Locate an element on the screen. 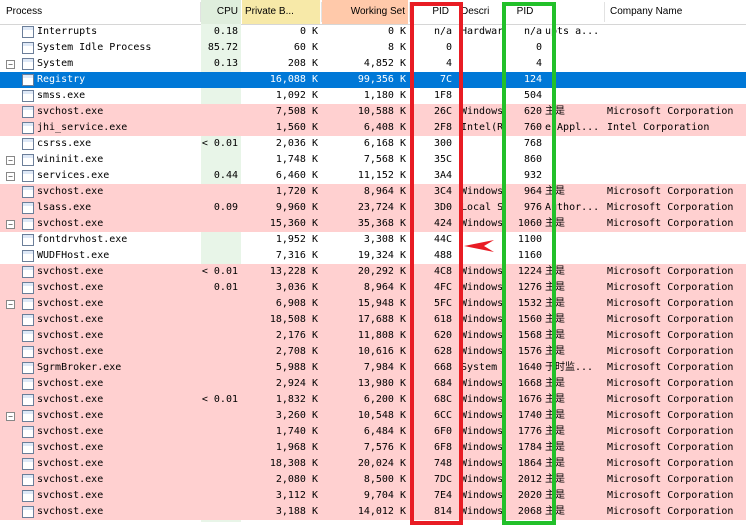  cell-process-name: fontdrvhost.exe is located at coordinates (82, 239).